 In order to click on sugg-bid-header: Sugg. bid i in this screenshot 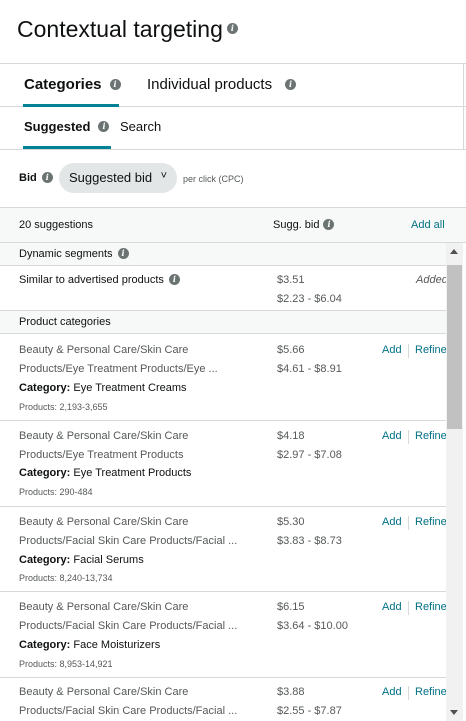, I will do `click(304, 224)`.